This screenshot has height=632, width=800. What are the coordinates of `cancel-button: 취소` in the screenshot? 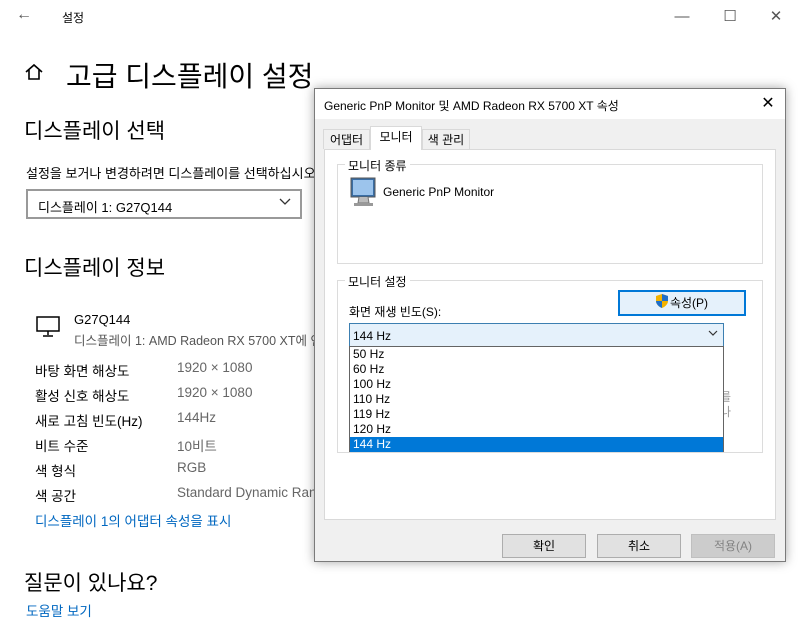 It's located at (639, 546).